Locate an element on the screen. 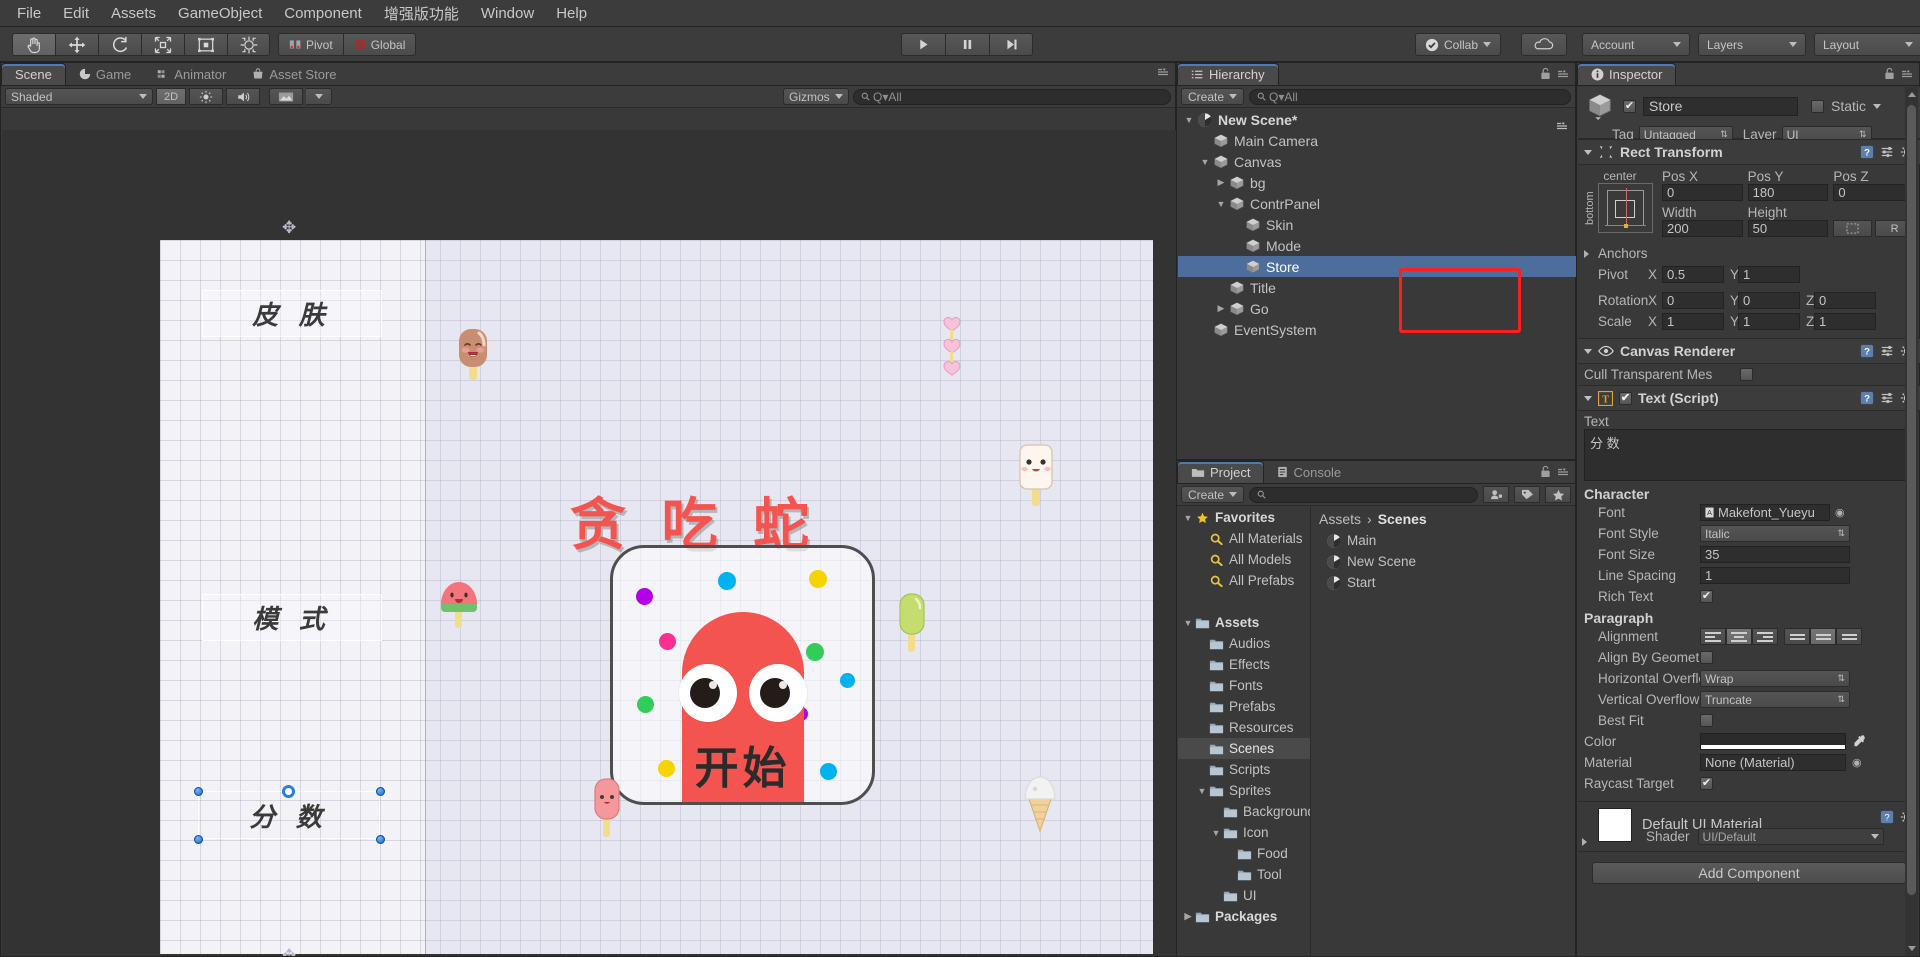 The height and width of the screenshot is (957, 1920). align-top-button is located at coordinates (1797, 636).